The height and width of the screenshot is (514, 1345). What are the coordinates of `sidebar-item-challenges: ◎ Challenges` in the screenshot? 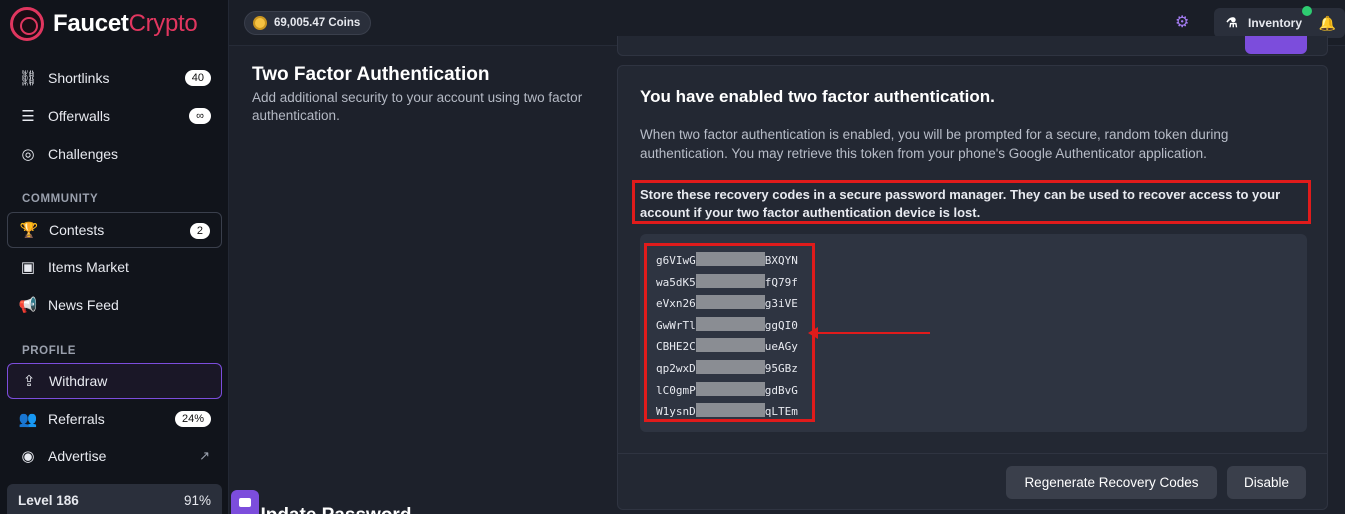 It's located at (114, 154).